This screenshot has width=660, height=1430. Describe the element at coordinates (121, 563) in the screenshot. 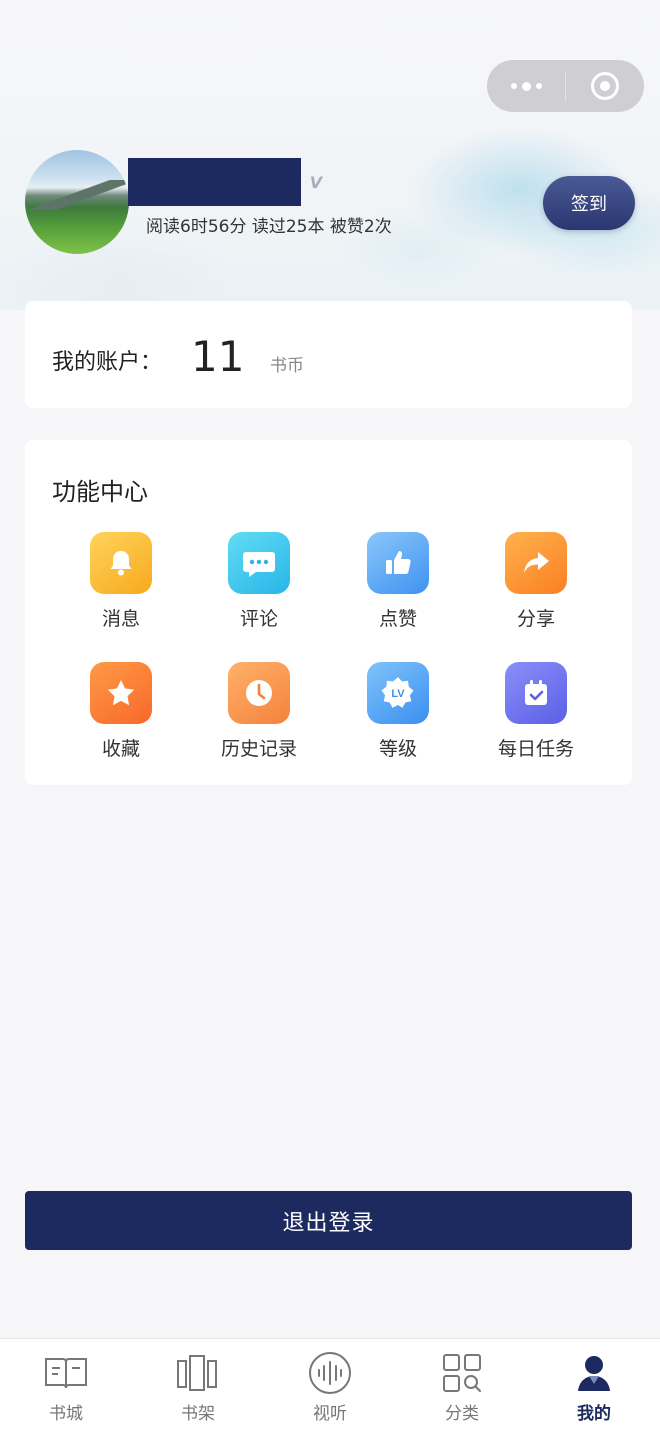

I see `bell-icon` at that location.